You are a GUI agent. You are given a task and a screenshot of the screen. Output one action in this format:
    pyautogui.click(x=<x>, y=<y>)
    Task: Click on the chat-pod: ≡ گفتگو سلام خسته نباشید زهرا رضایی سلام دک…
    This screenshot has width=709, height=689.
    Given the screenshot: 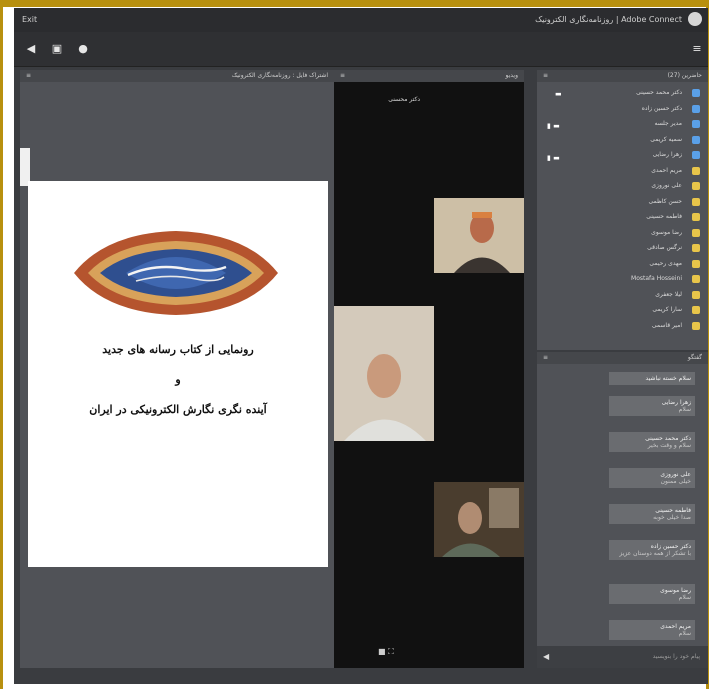 What is the action you would take?
    pyautogui.click(x=622, y=510)
    